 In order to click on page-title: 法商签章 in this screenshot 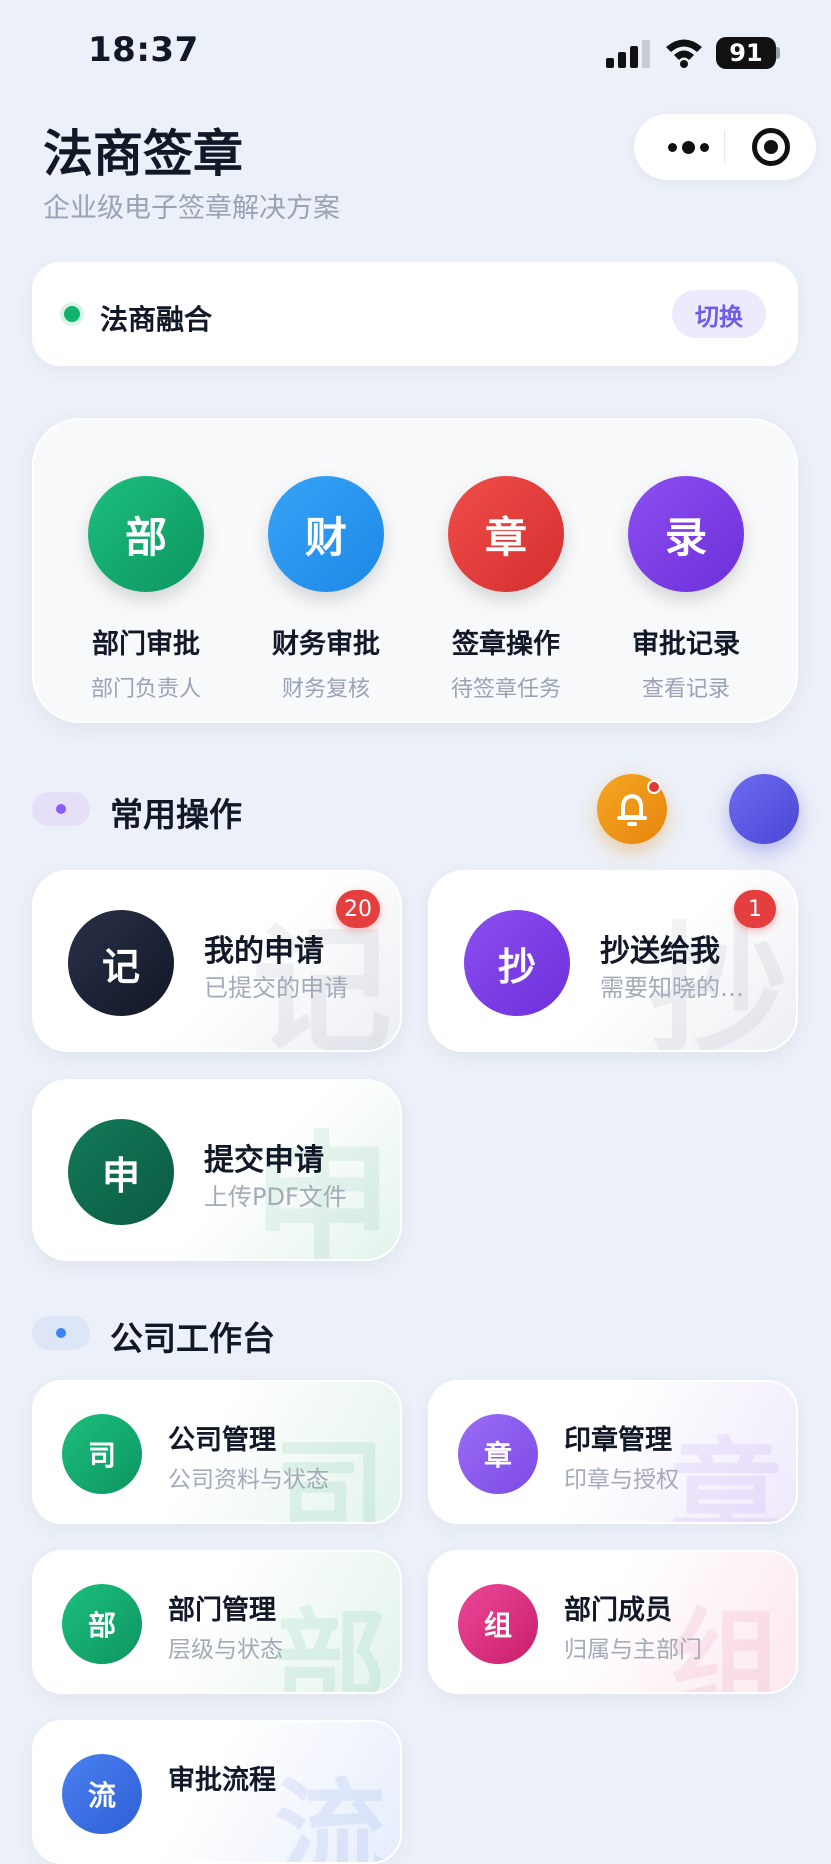, I will do `click(143, 154)`.